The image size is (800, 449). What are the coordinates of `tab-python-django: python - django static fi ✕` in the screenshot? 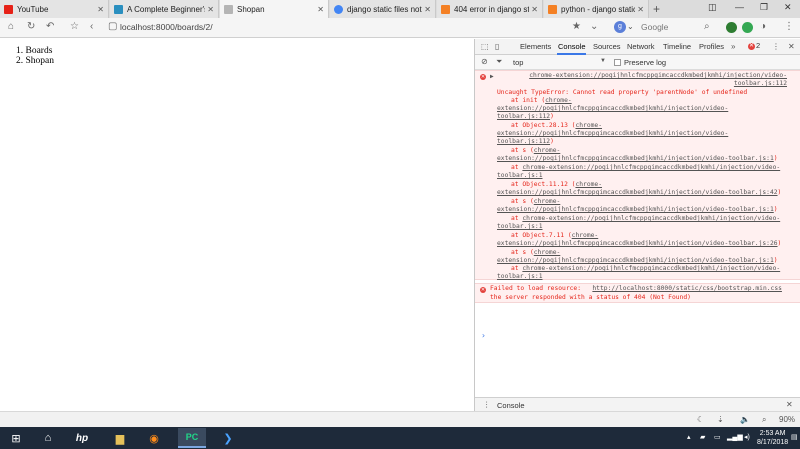 It's located at (596, 9).